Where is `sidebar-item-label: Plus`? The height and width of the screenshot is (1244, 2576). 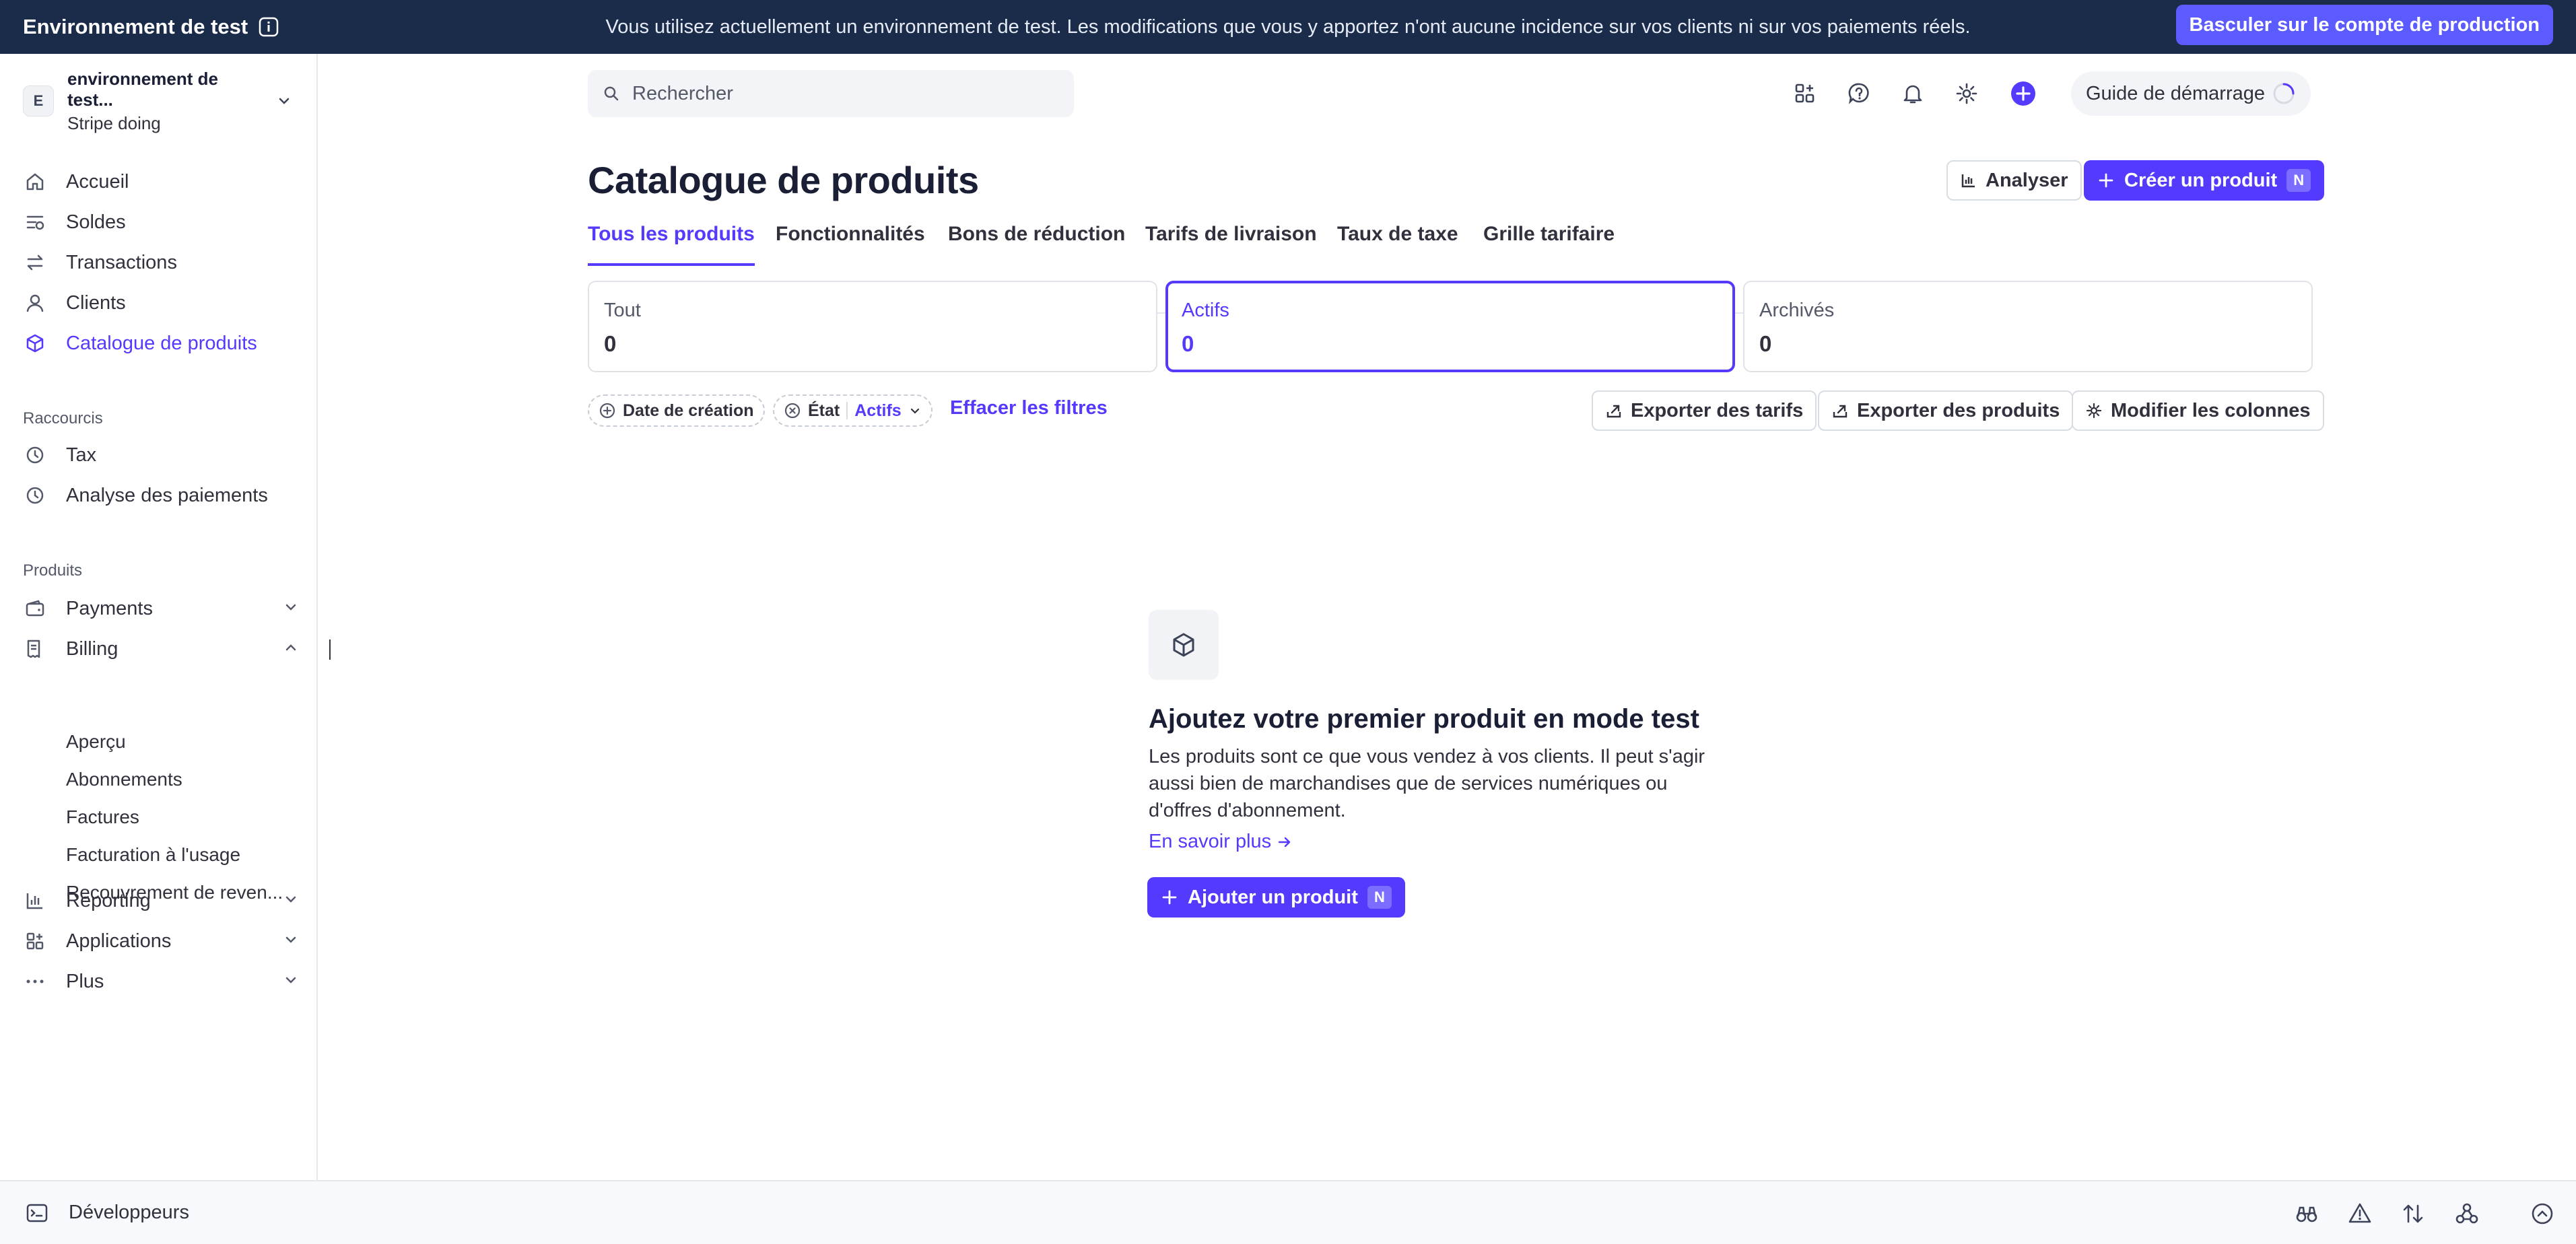
sidebar-item-label: Plus is located at coordinates (85, 981).